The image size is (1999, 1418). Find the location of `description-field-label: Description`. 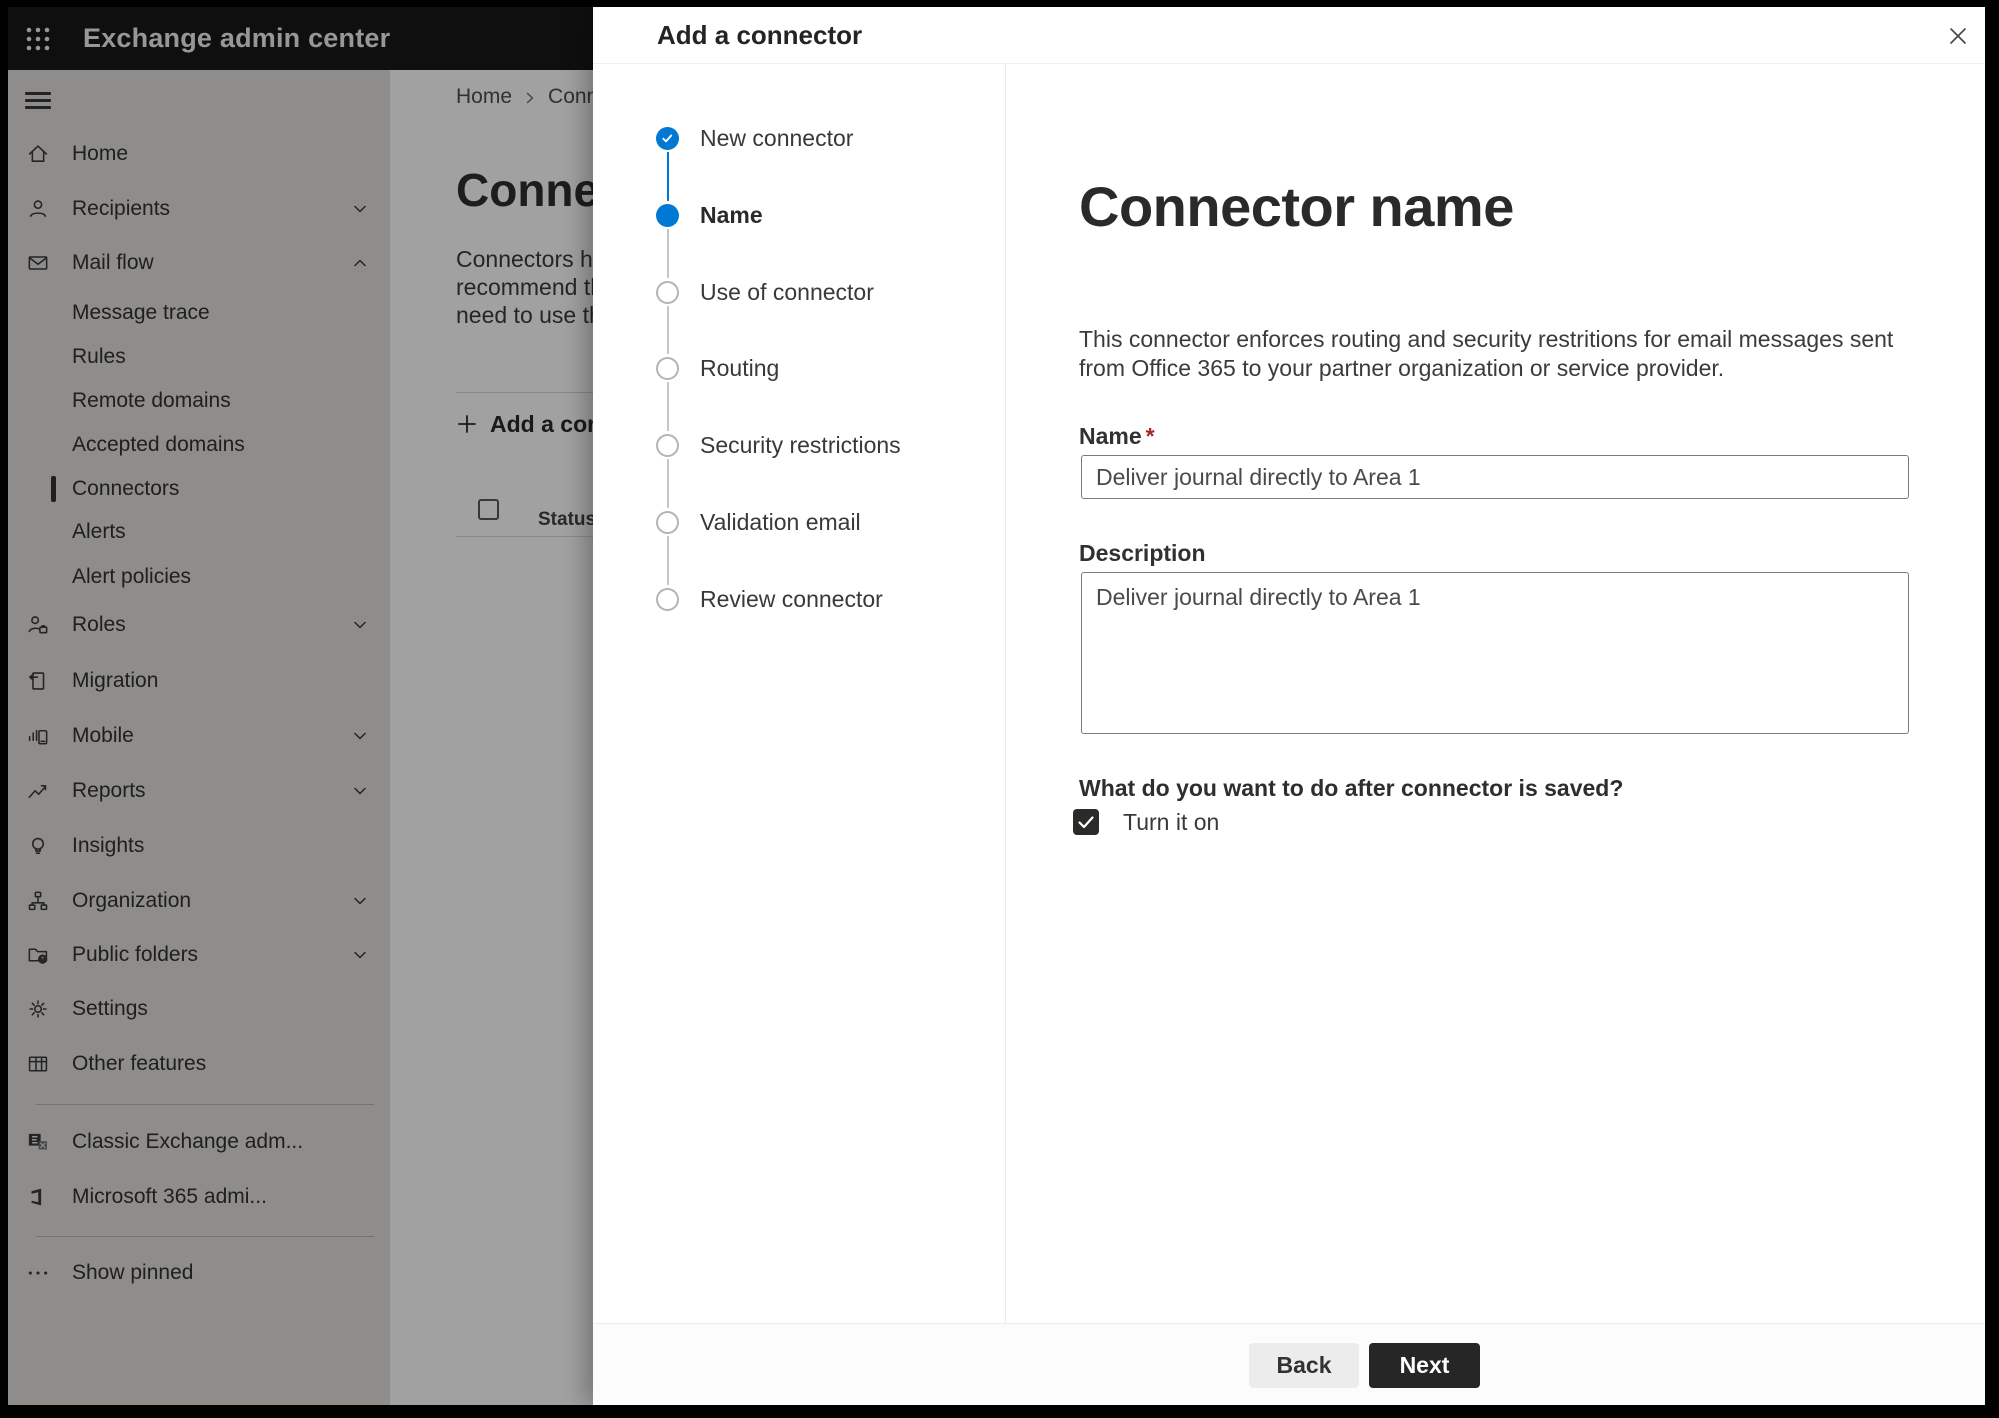

description-field-label: Description is located at coordinates (1142, 553).